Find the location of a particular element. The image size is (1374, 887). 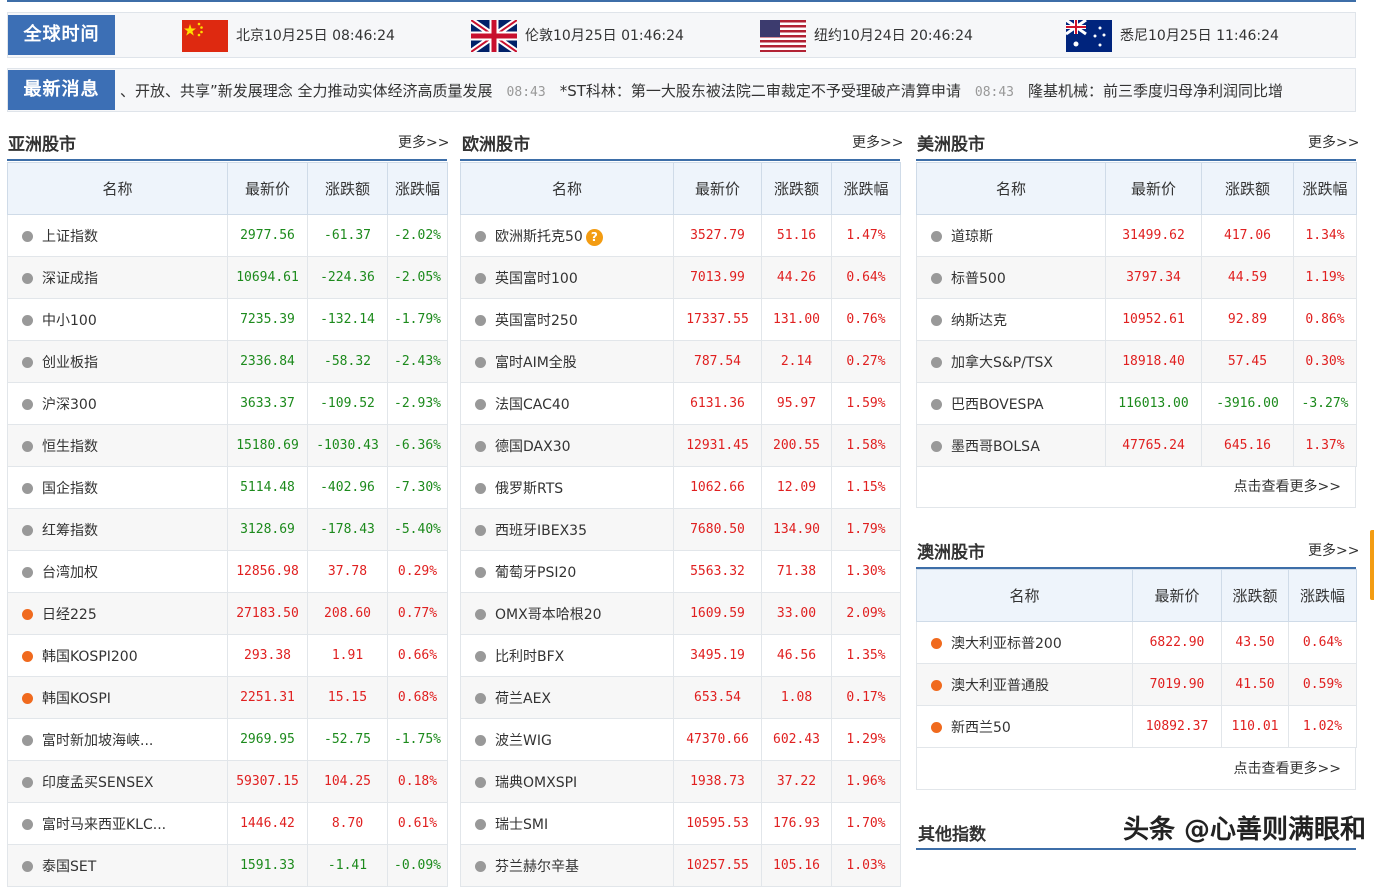

table-row: 深证成指10694.61-224.36-2.05% is located at coordinates (228, 278).